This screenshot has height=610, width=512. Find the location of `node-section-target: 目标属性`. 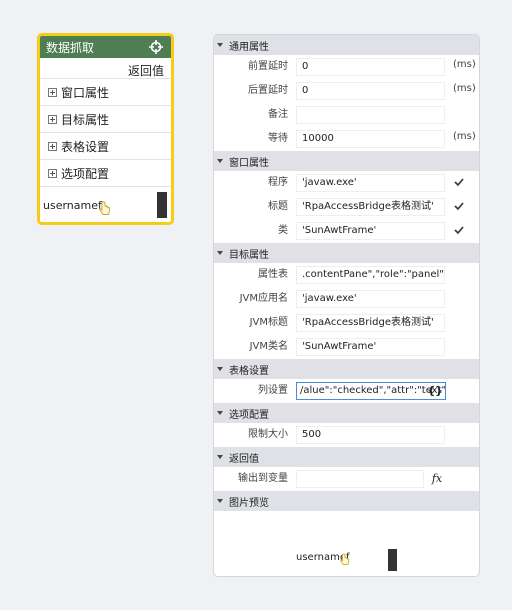

node-section-target: 目标属性 is located at coordinates (105, 119).